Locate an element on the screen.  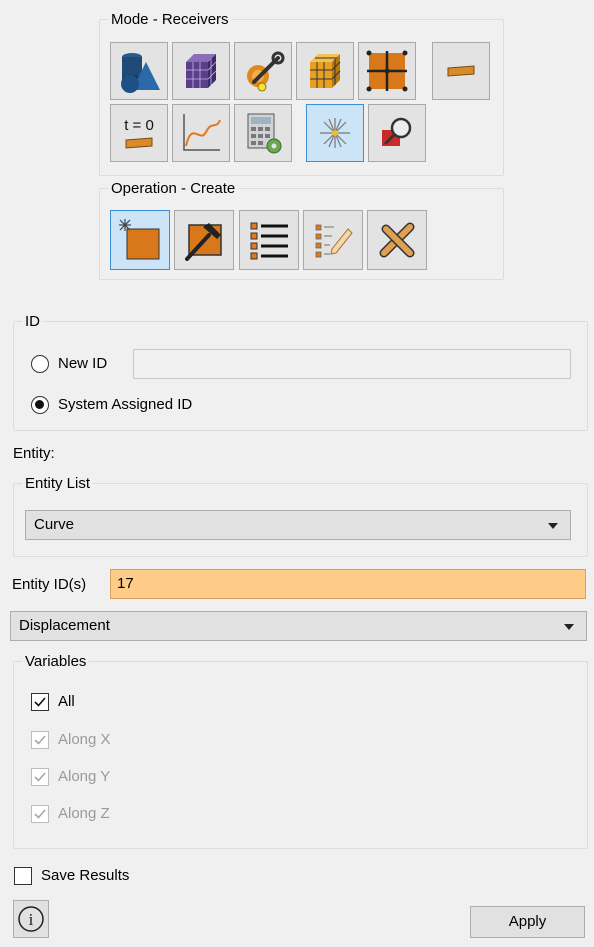
variable-x-label: Along X is located at coordinates (84, 739).